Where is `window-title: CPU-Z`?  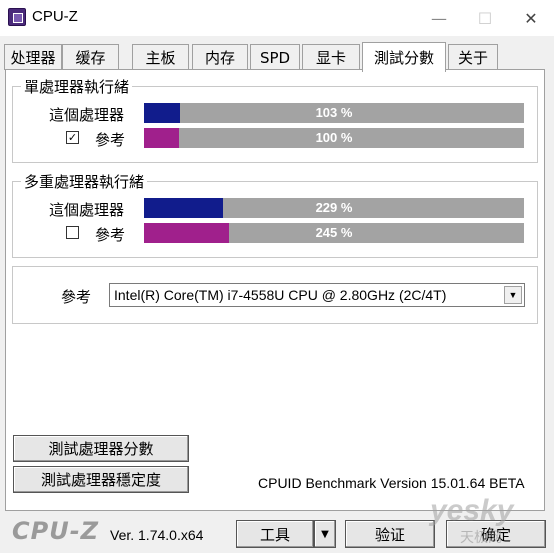
window-title: CPU-Z is located at coordinates (55, 16).